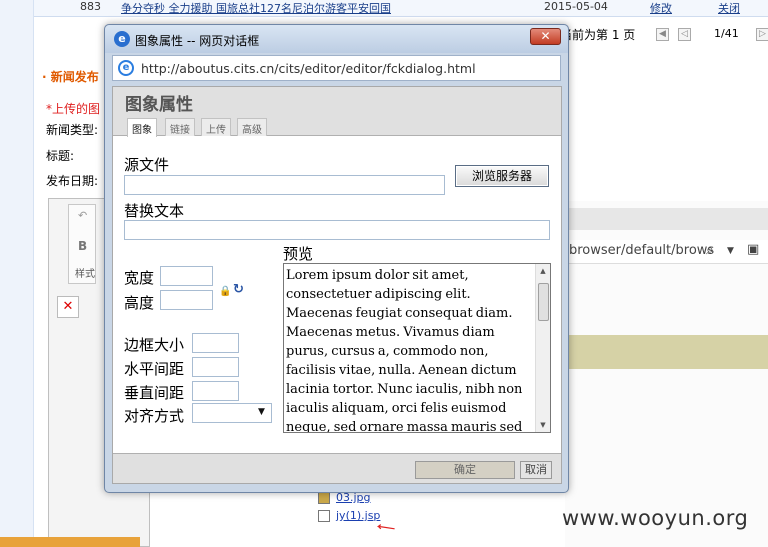 The image size is (768, 547). Describe the element at coordinates (82, 215) in the screenshot. I see `undo-icon: ↶` at that location.